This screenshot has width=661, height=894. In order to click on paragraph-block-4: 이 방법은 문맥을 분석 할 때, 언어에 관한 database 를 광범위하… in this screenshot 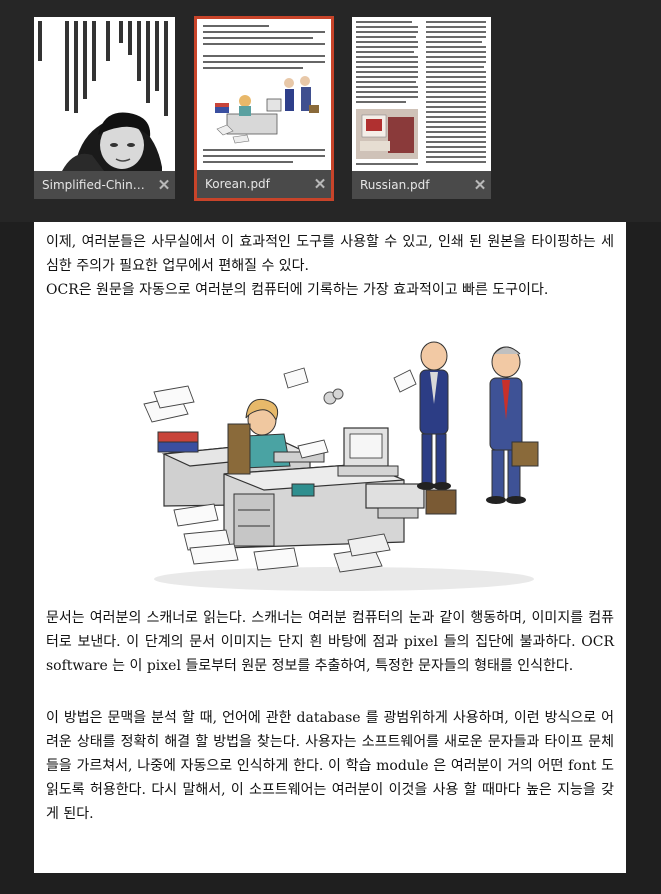, I will do `click(330, 766)`.